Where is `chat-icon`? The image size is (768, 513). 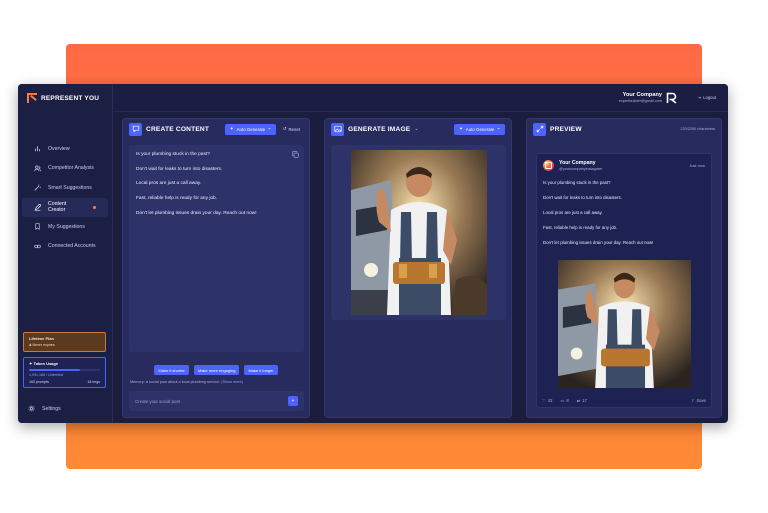 chat-icon is located at coordinates (135, 129).